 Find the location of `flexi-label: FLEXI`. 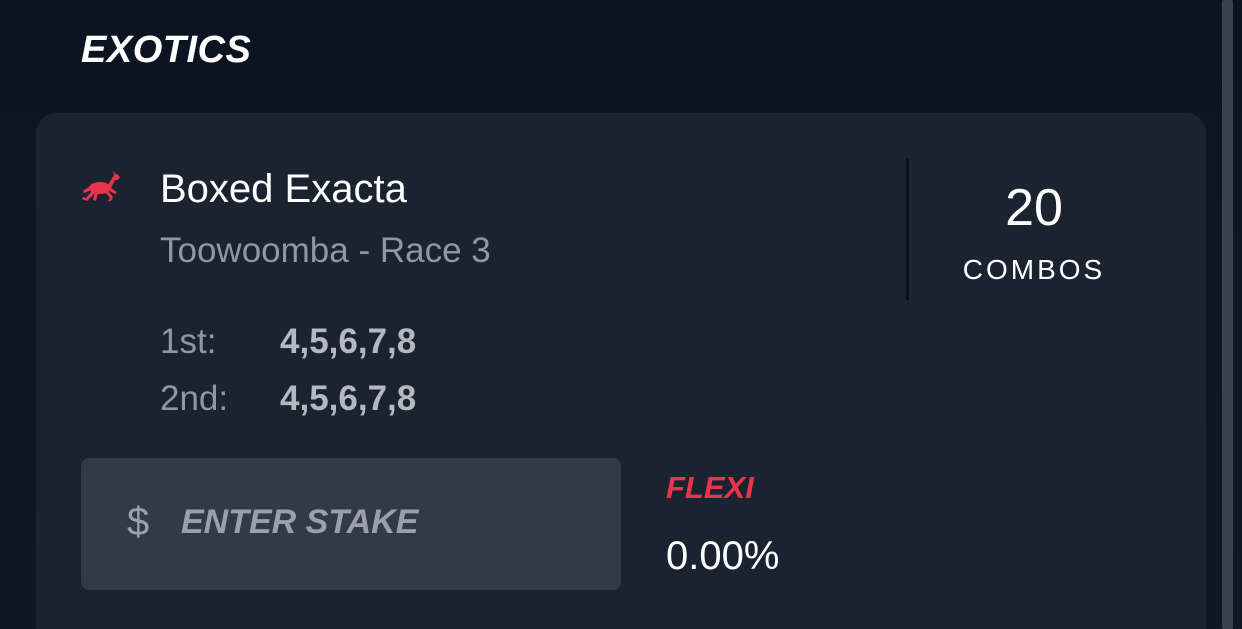

flexi-label: FLEXI is located at coordinates (710, 487).